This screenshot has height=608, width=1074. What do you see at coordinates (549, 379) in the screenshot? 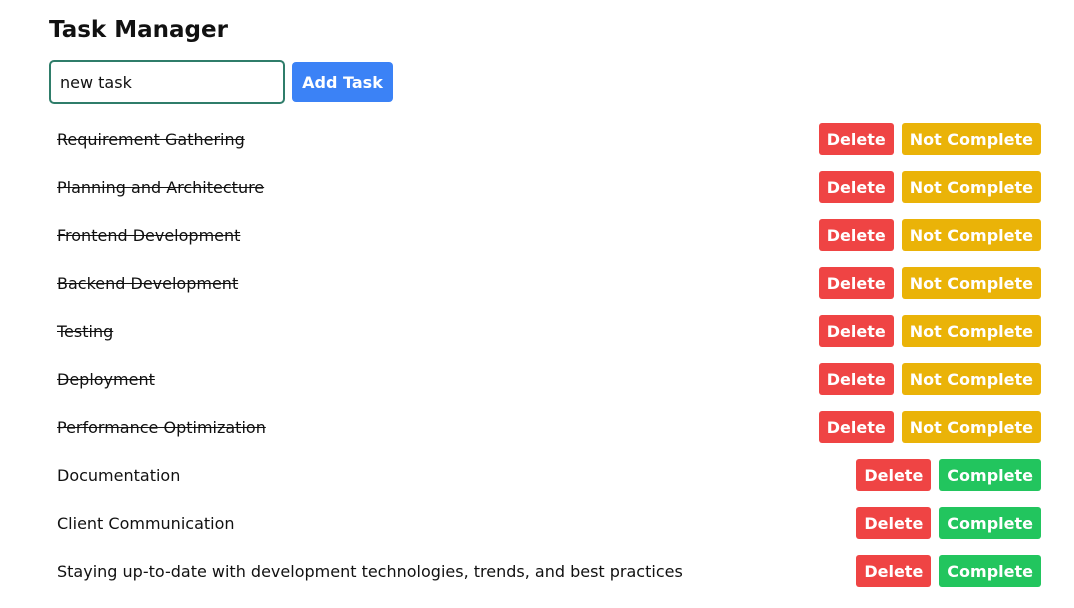
I see `task-row: Deployment Delete Not Complete` at bounding box center [549, 379].